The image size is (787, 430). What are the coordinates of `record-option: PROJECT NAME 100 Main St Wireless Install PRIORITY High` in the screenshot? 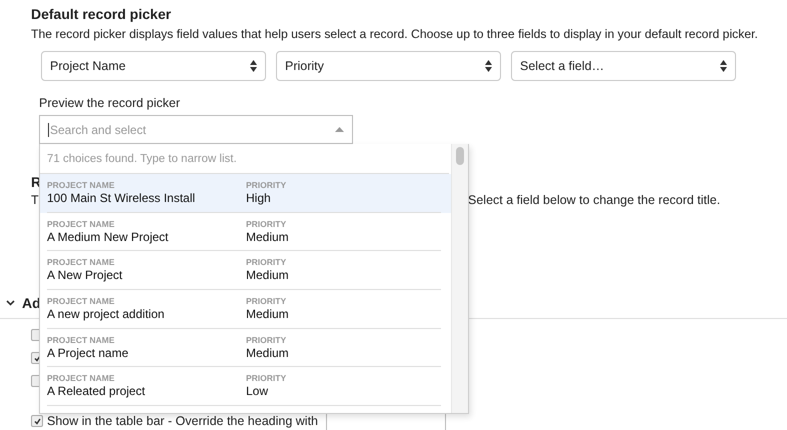 It's located at (245, 193).